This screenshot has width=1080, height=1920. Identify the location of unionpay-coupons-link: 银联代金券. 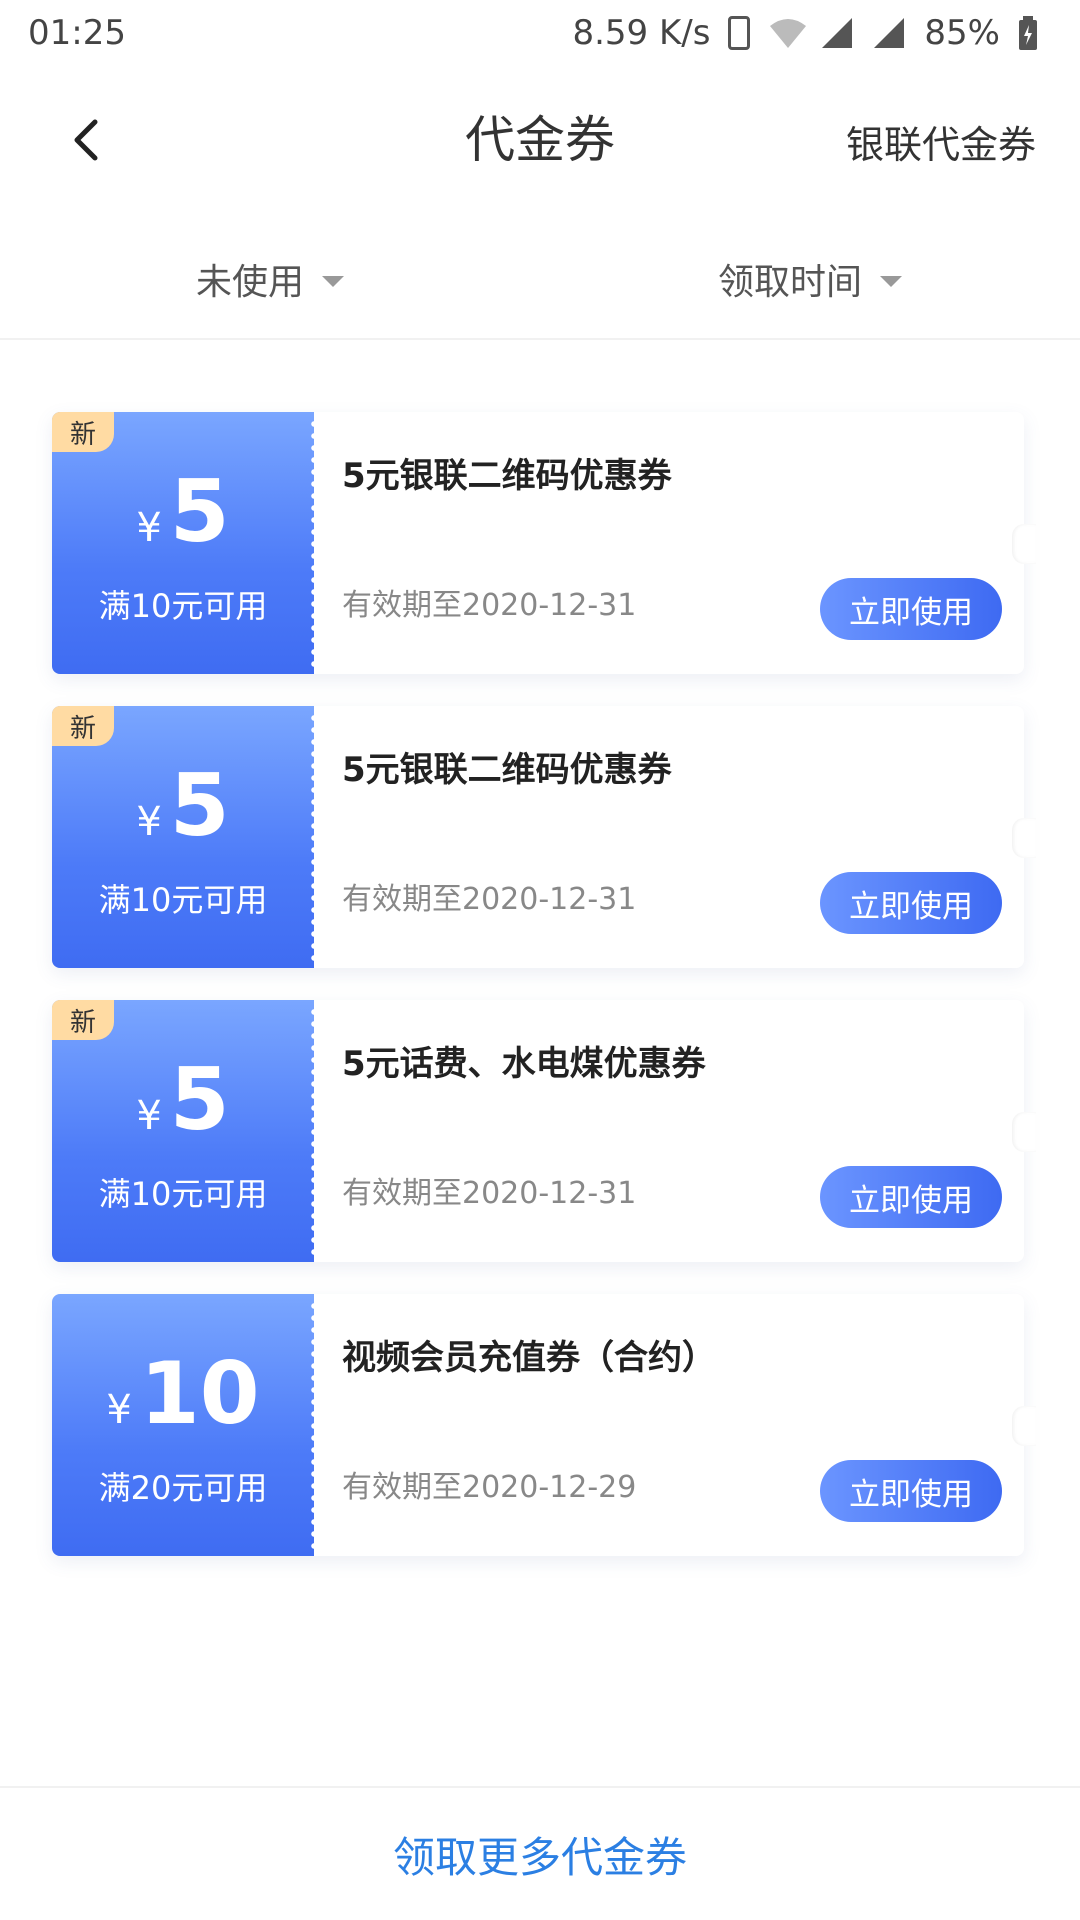
(941, 141).